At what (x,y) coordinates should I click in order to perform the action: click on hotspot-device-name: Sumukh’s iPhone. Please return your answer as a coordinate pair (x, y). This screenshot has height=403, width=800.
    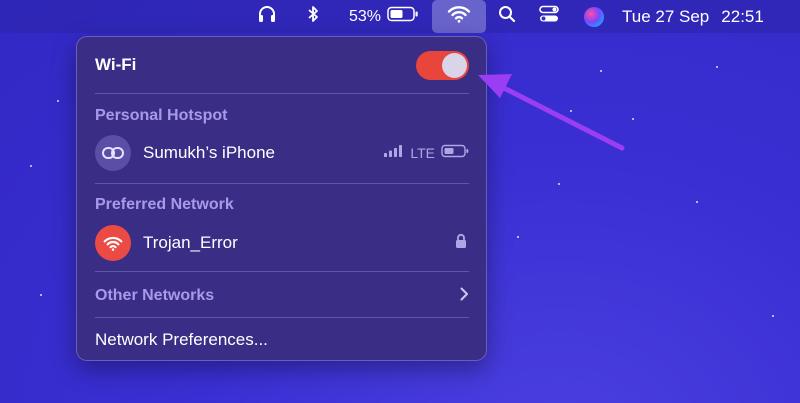
    Looking at the image, I should click on (209, 152).